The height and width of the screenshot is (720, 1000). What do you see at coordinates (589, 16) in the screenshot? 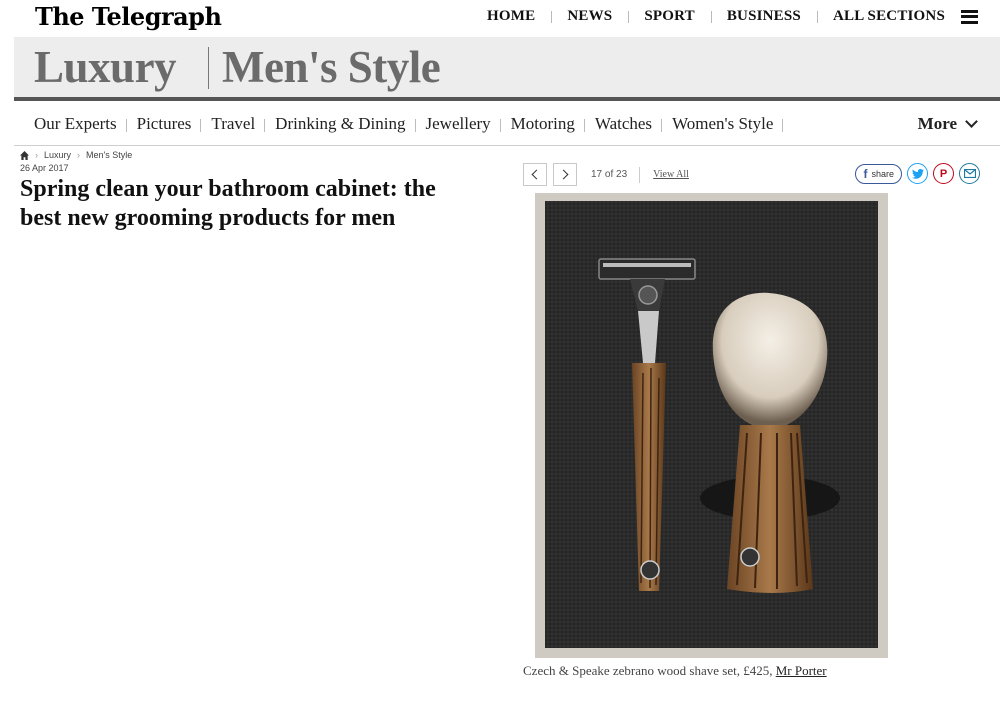
I see `nav-news: NEWS` at bounding box center [589, 16].